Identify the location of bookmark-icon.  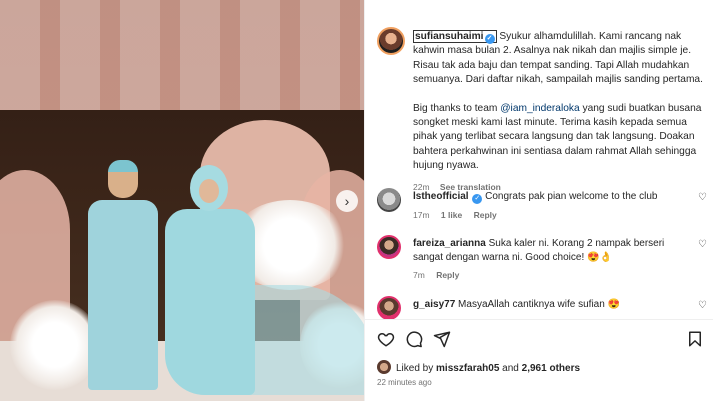
(695, 339).